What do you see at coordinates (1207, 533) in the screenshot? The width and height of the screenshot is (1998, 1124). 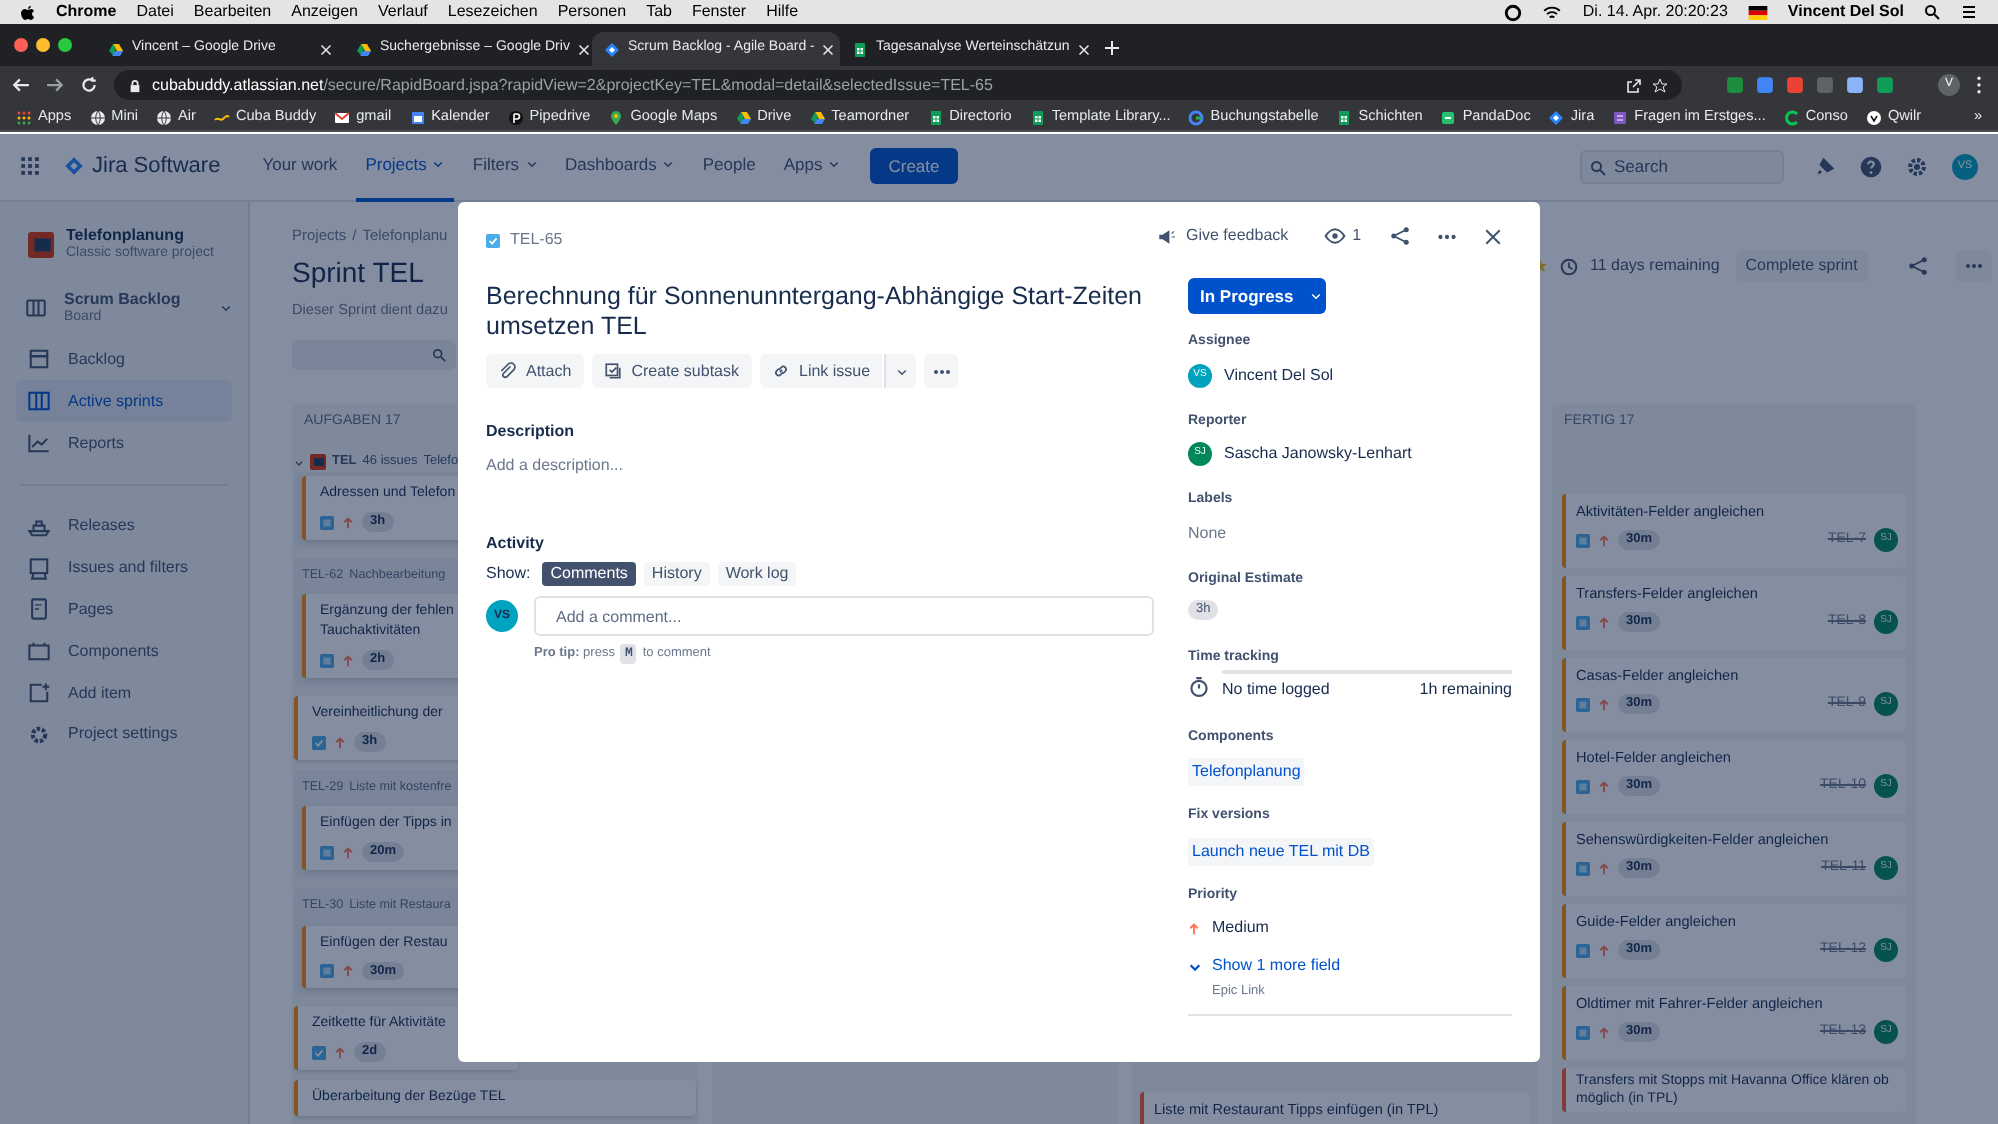 I see `field-value: None` at bounding box center [1207, 533].